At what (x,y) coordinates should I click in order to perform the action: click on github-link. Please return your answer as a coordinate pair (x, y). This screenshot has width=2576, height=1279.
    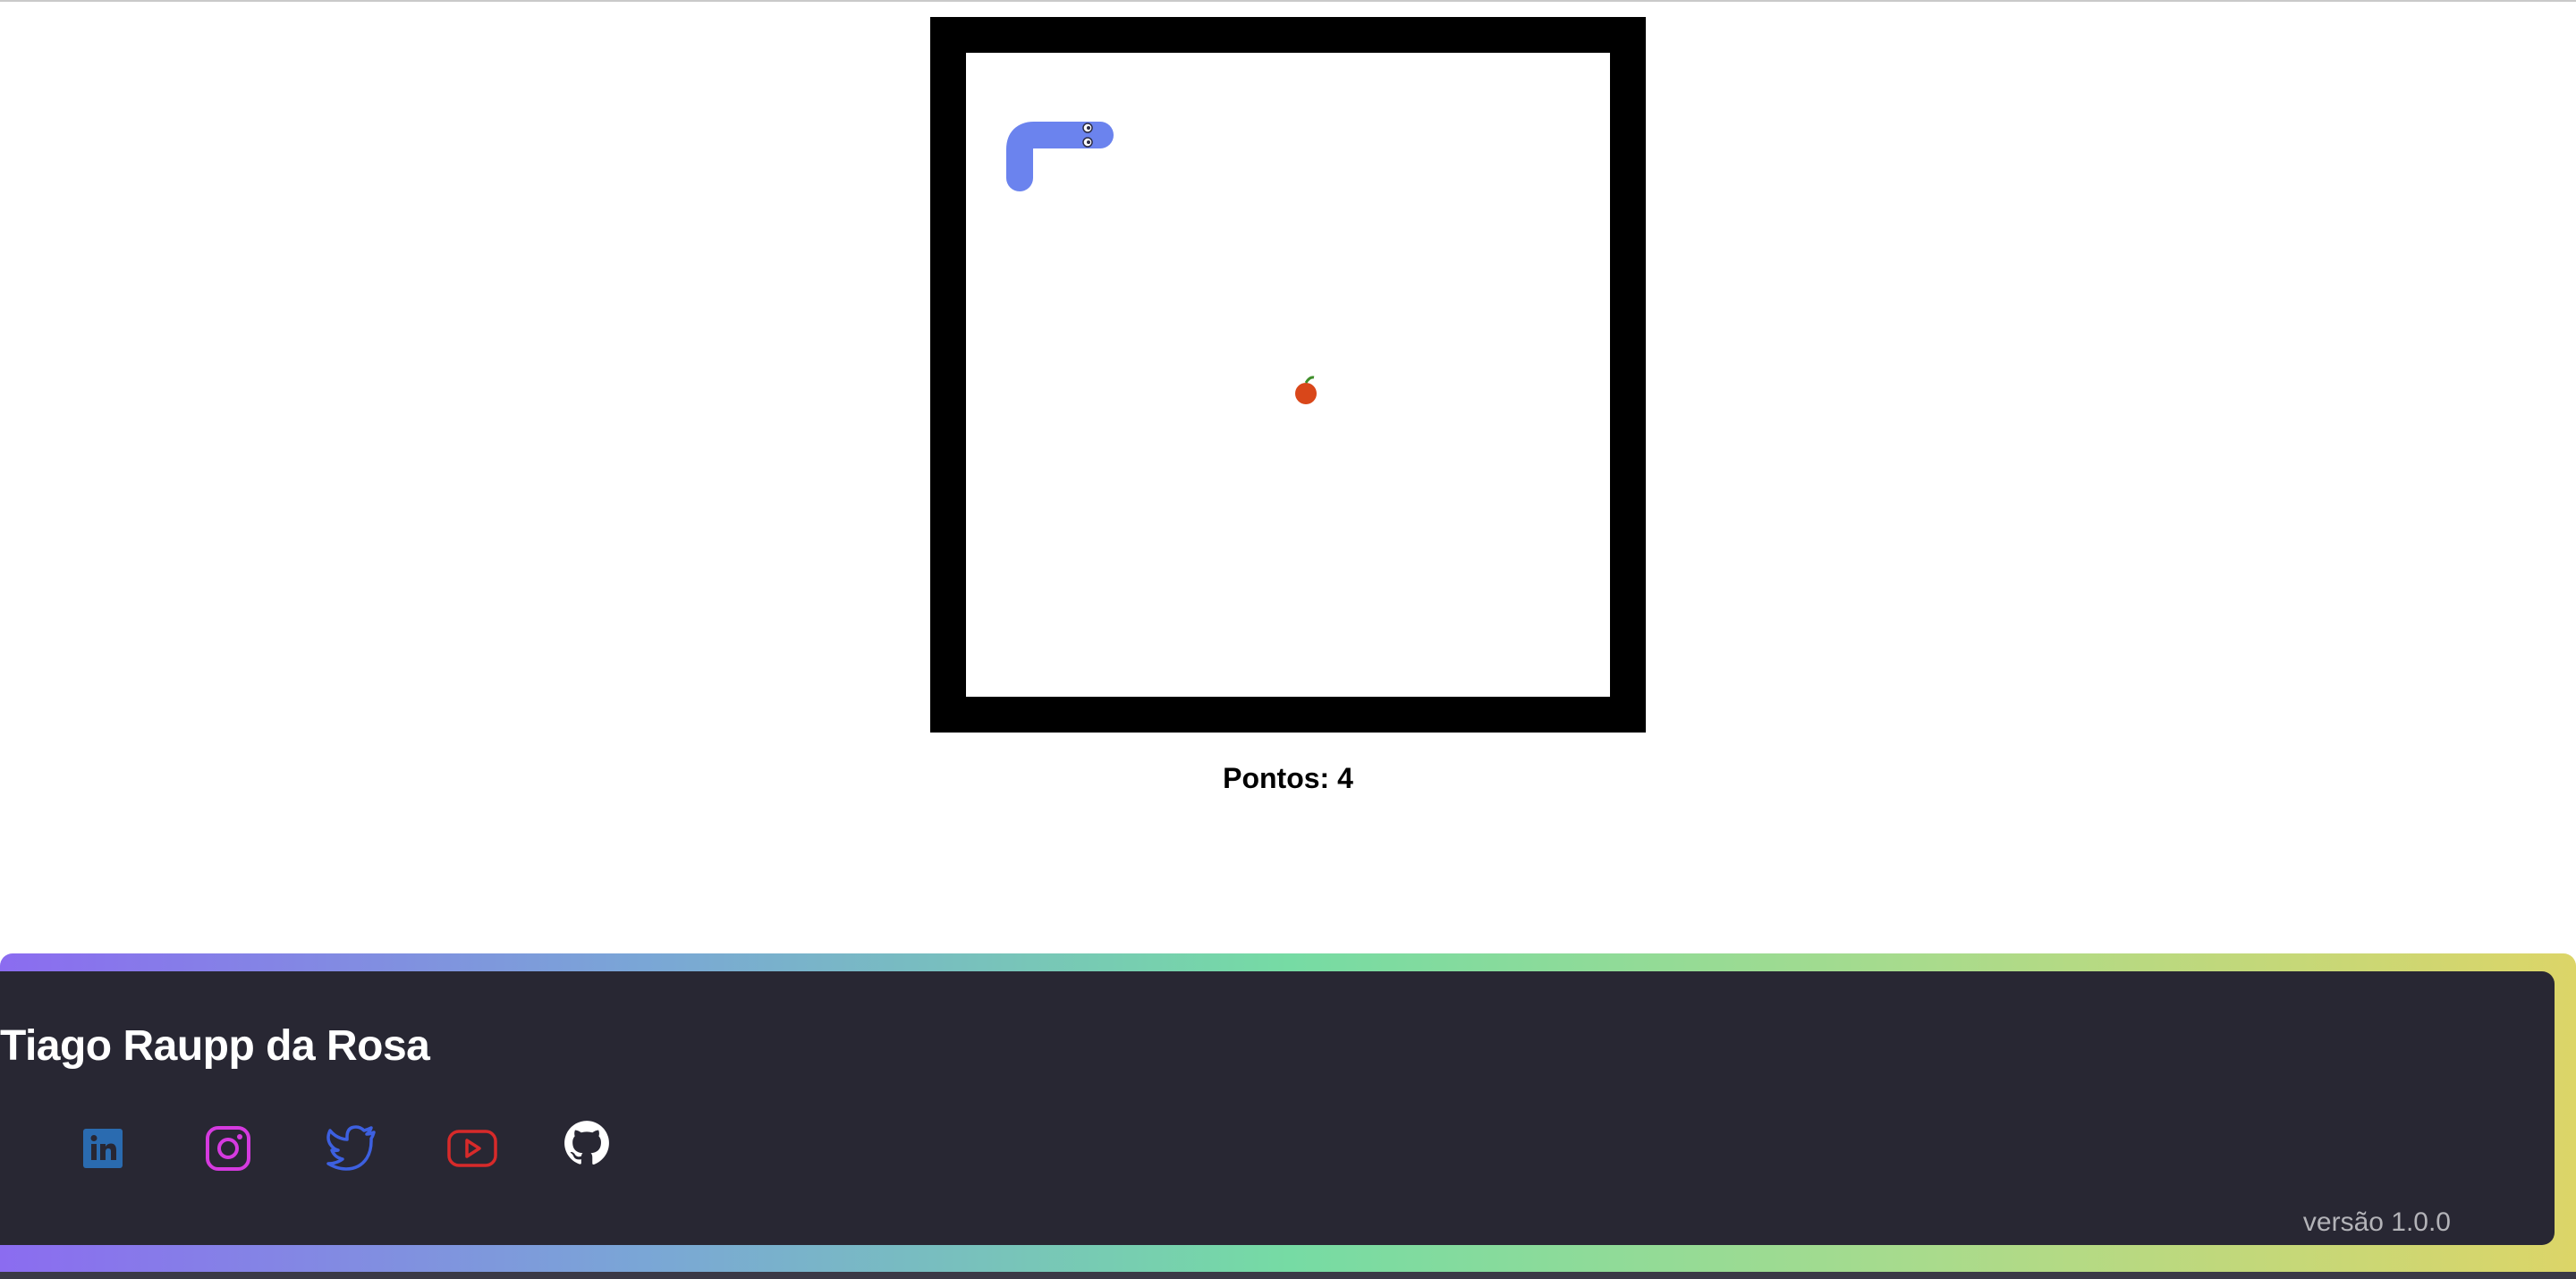
    Looking at the image, I should click on (587, 1143).